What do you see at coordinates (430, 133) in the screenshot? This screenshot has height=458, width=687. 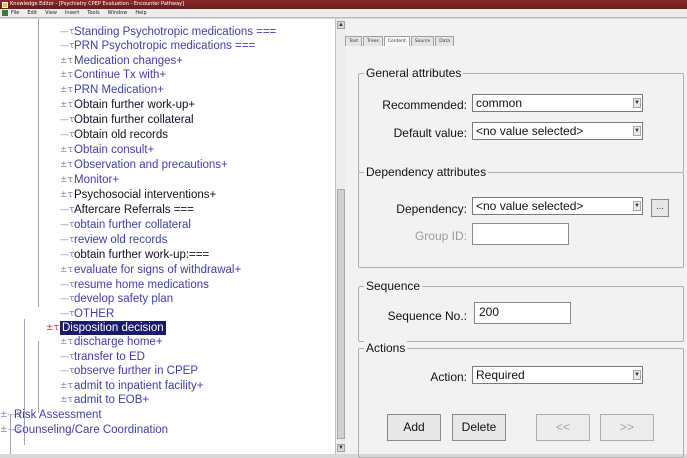 I see `default-value-label: Default value:` at bounding box center [430, 133].